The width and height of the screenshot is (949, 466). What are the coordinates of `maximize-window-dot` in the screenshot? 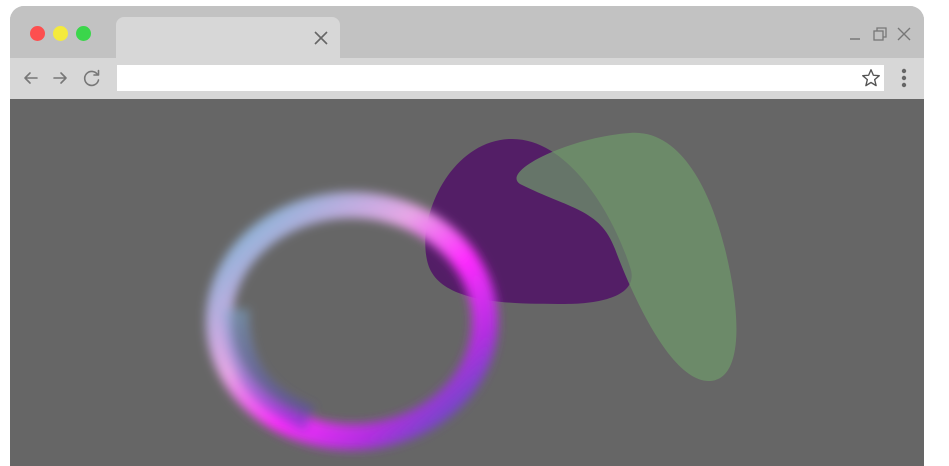 It's located at (83, 33).